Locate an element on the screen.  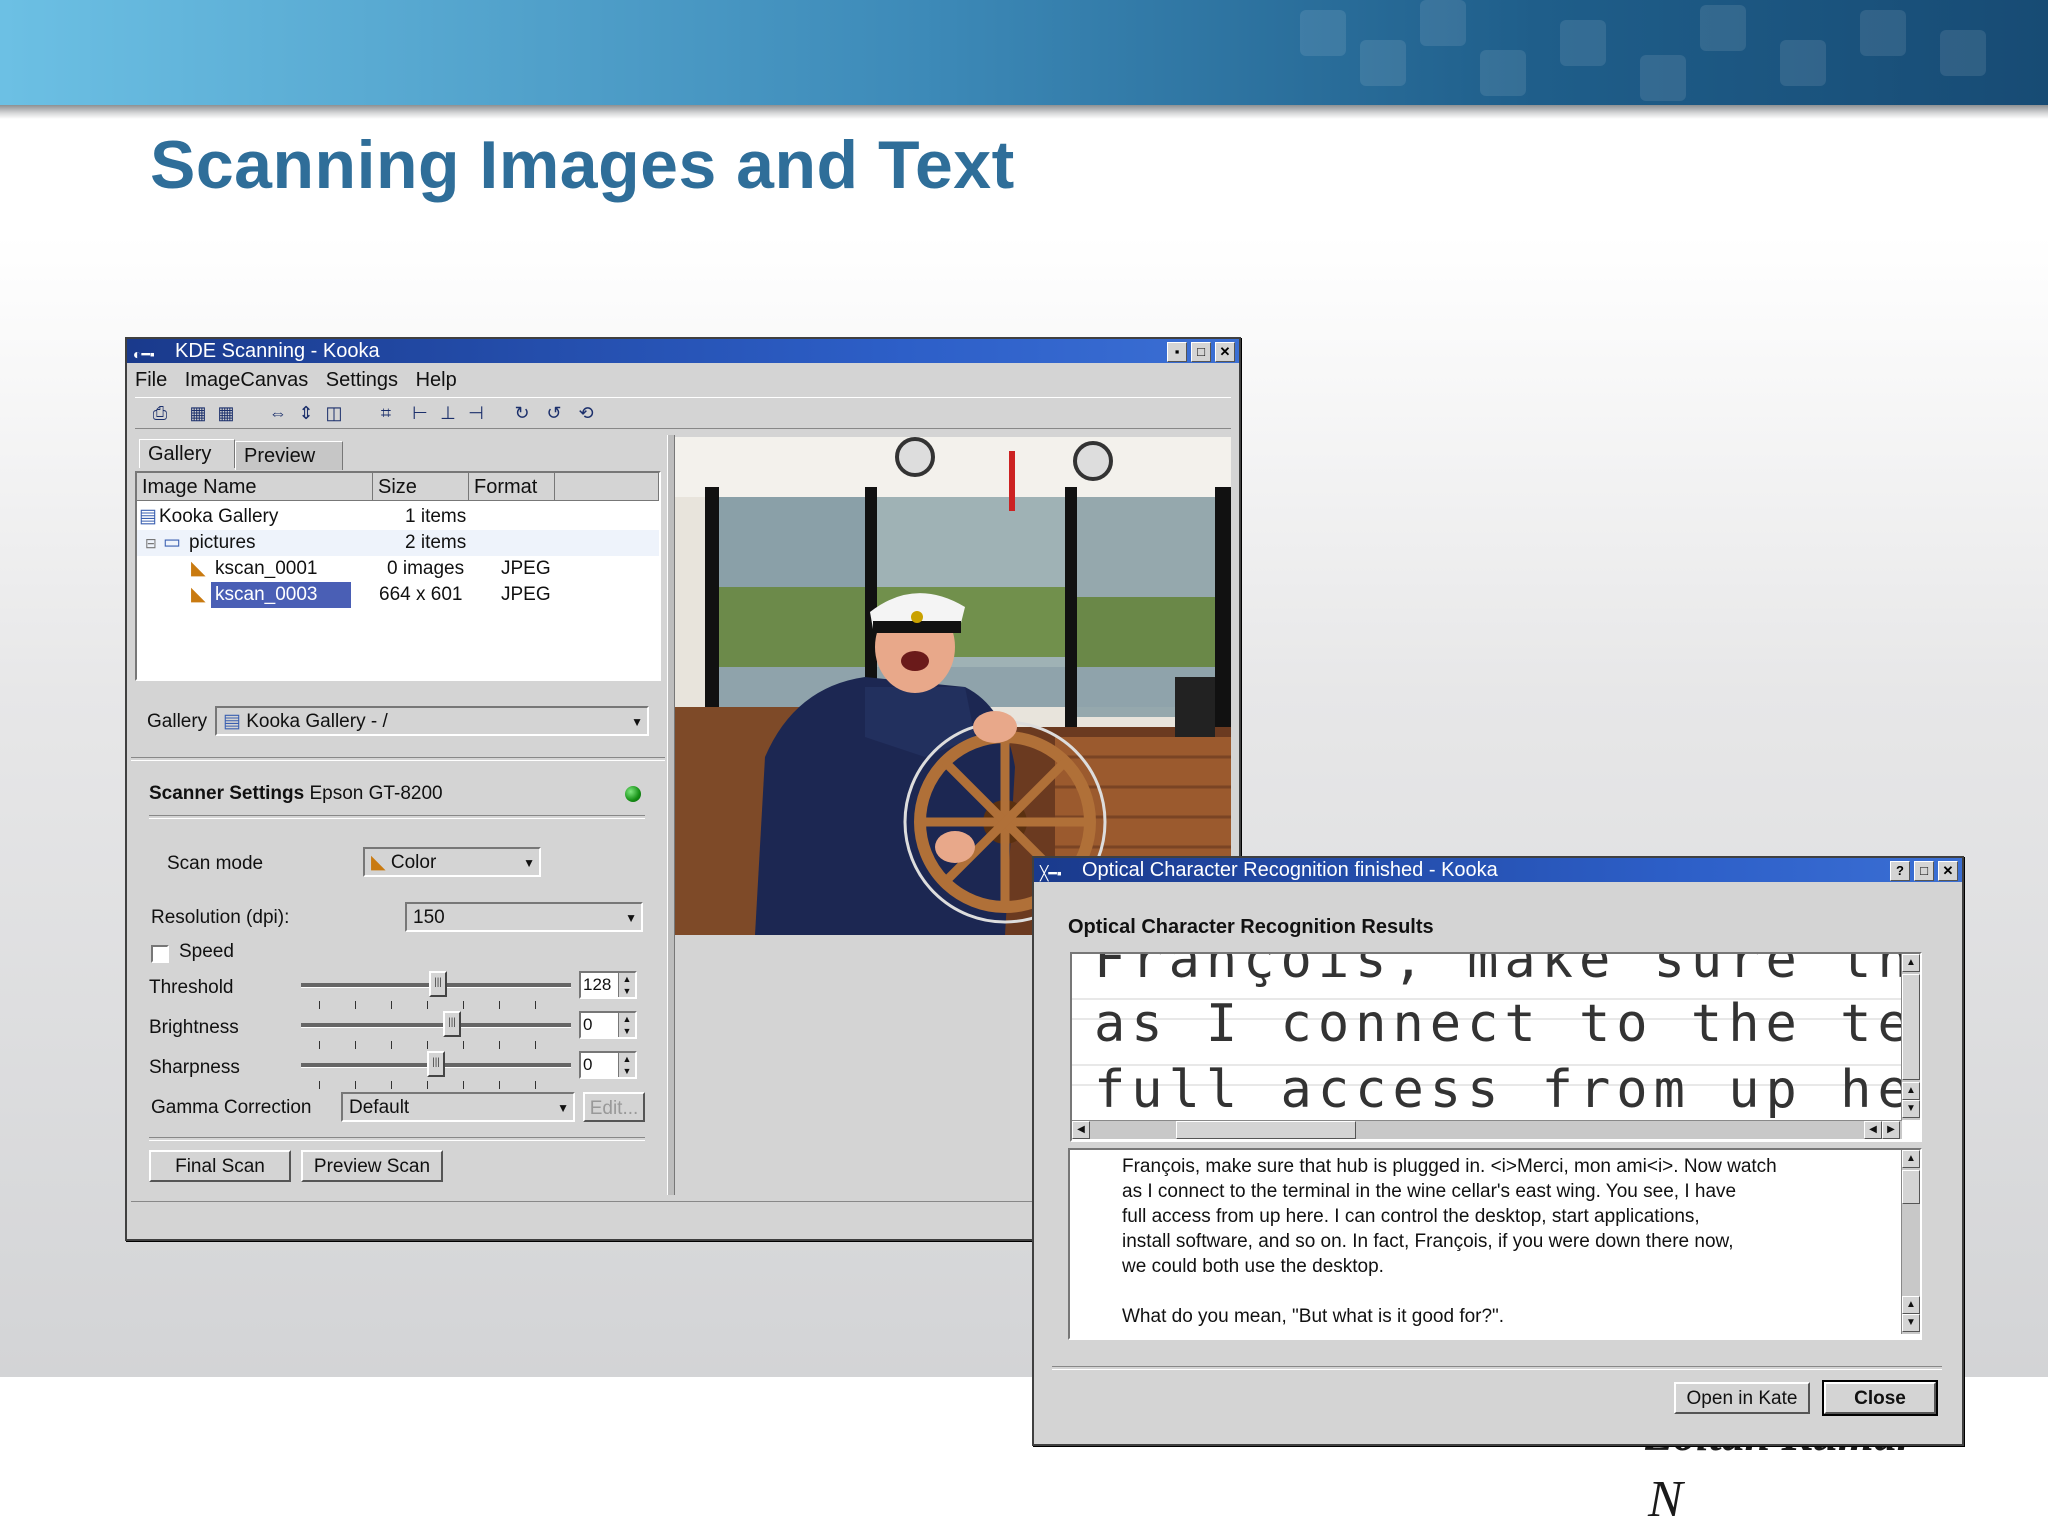
tab-preview: Preview is located at coordinates (289, 455).